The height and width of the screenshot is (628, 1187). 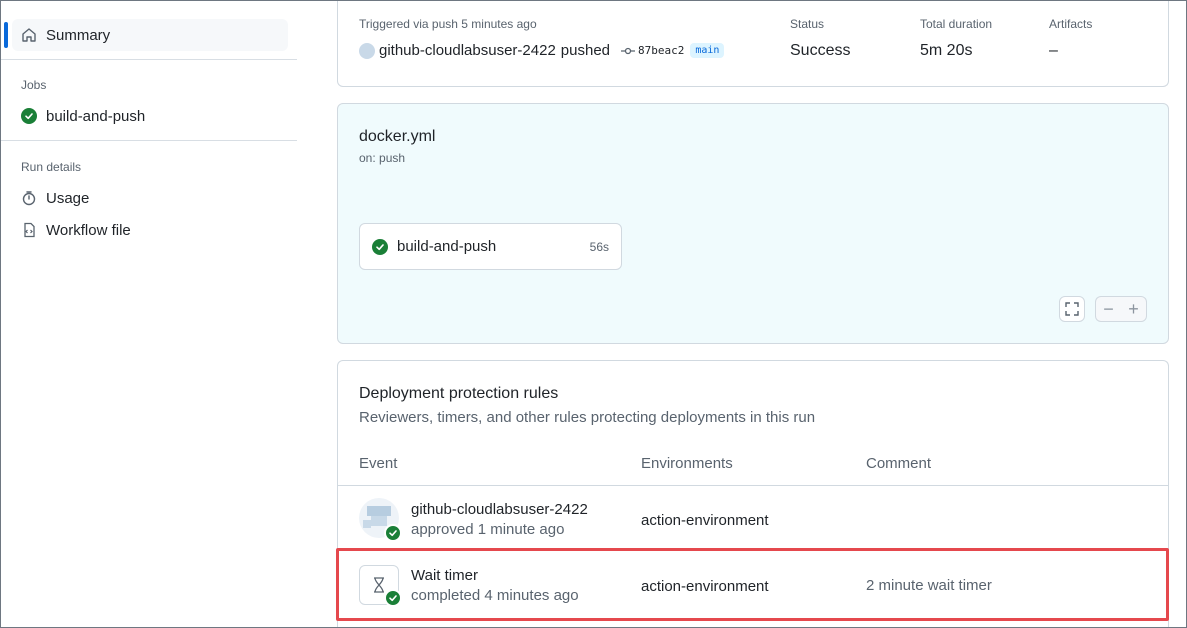 What do you see at coordinates (150, 198) in the screenshot?
I see `sidebar-item-usage: Usage` at bounding box center [150, 198].